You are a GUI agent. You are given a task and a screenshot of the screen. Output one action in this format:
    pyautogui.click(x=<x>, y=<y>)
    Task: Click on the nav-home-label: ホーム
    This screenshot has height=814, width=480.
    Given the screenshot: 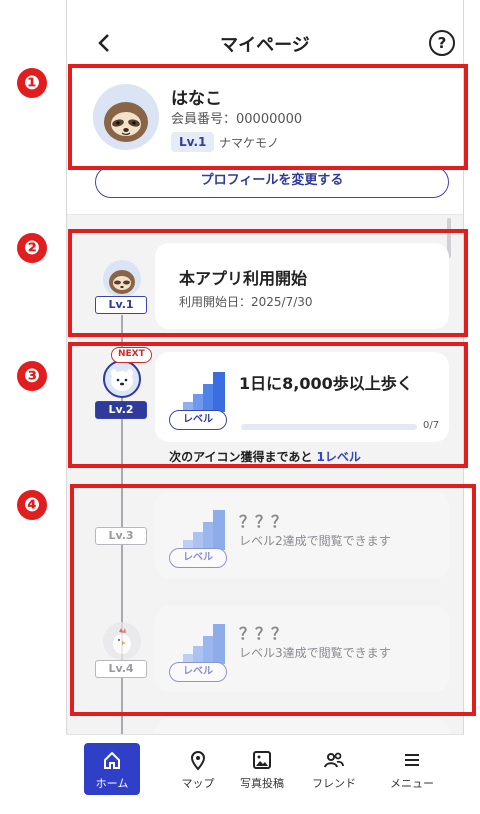 What is the action you would take?
    pyautogui.click(x=112, y=783)
    